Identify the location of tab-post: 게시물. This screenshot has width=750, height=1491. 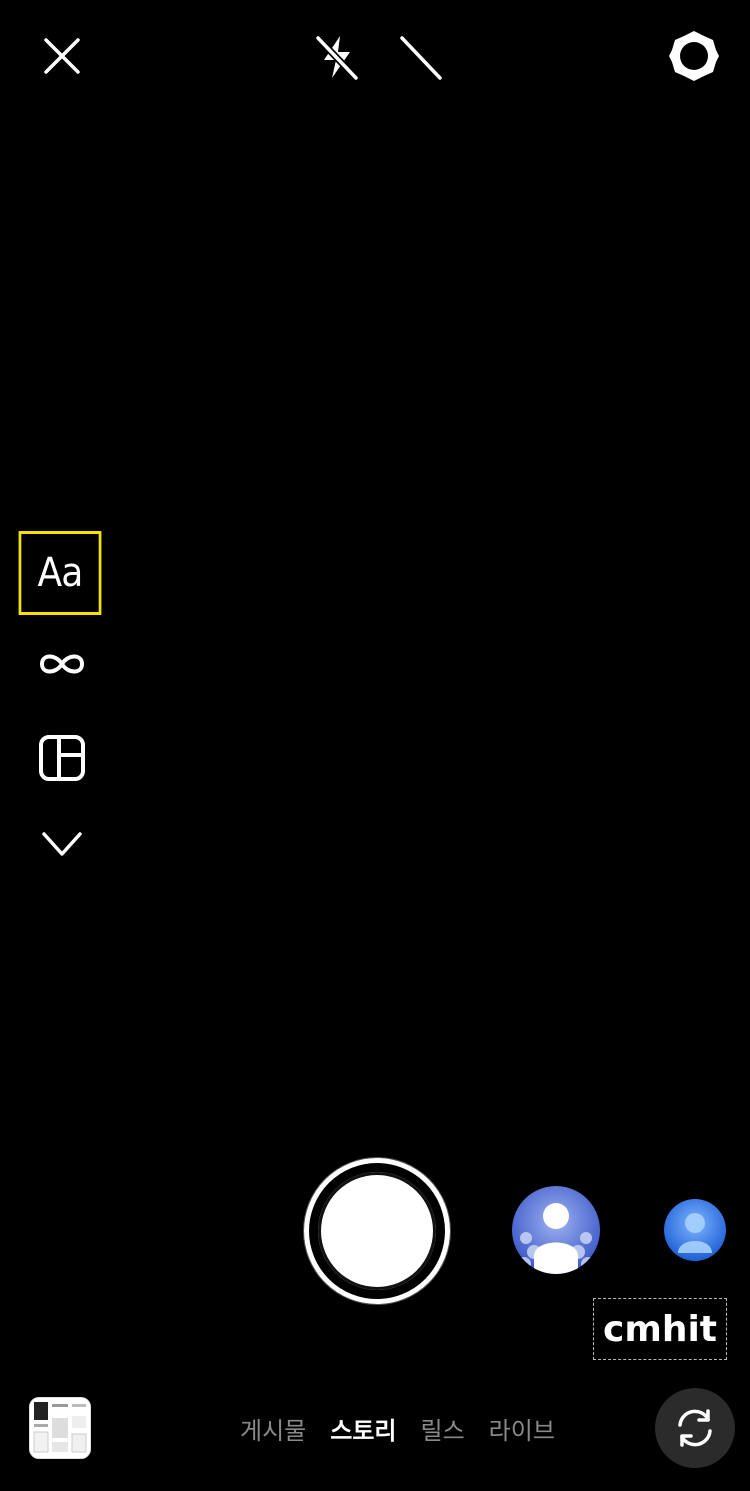
(273, 1428).